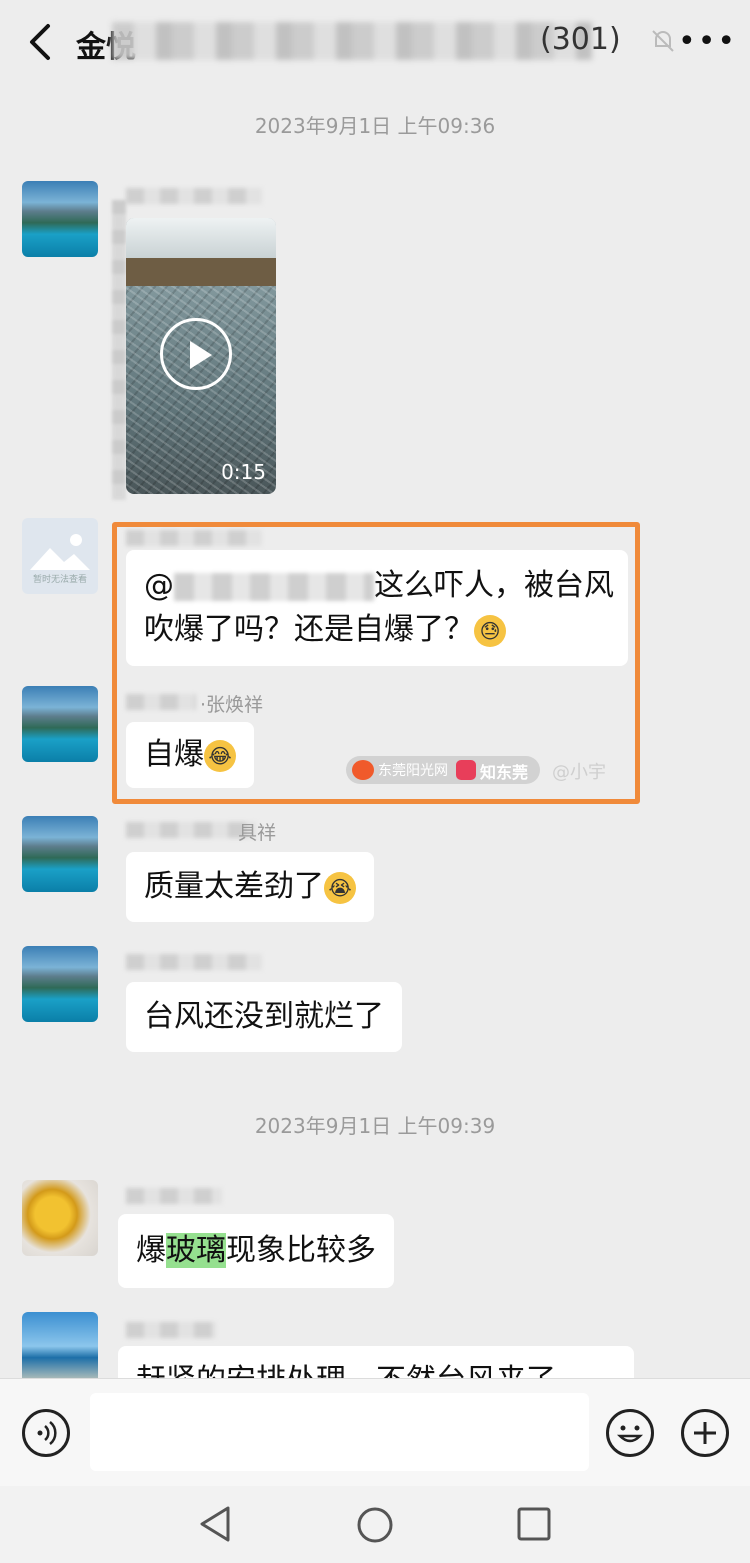  Describe the element at coordinates (119, 350) in the screenshot. I see `mosaic-strip` at that location.